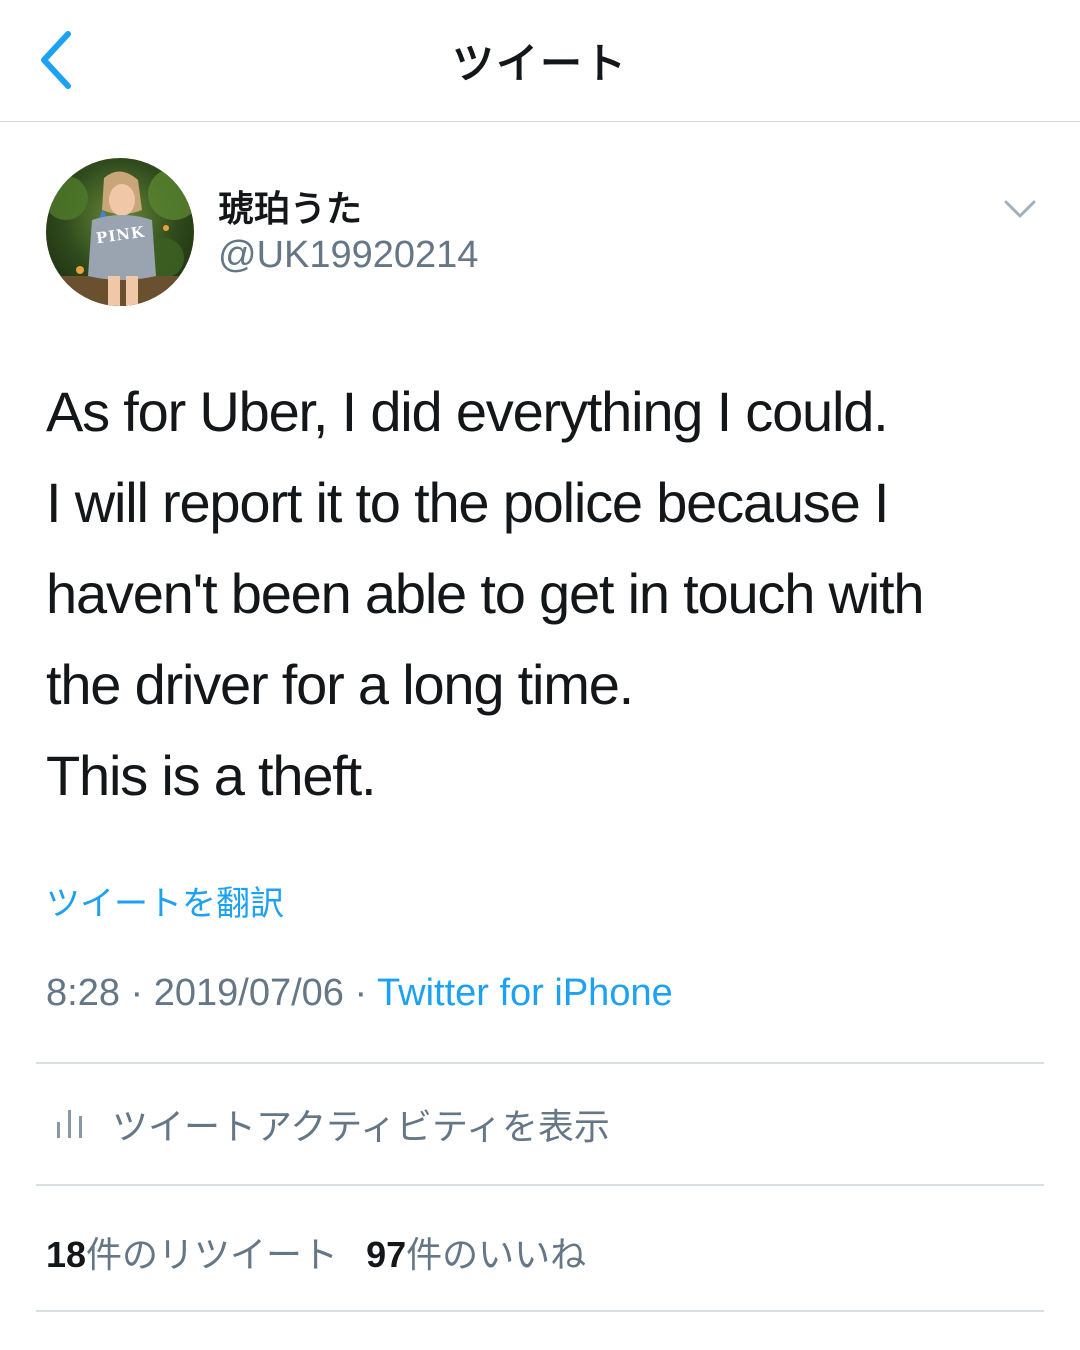  Describe the element at coordinates (348, 255) in the screenshot. I see `author-handle: @UK19920214` at that location.